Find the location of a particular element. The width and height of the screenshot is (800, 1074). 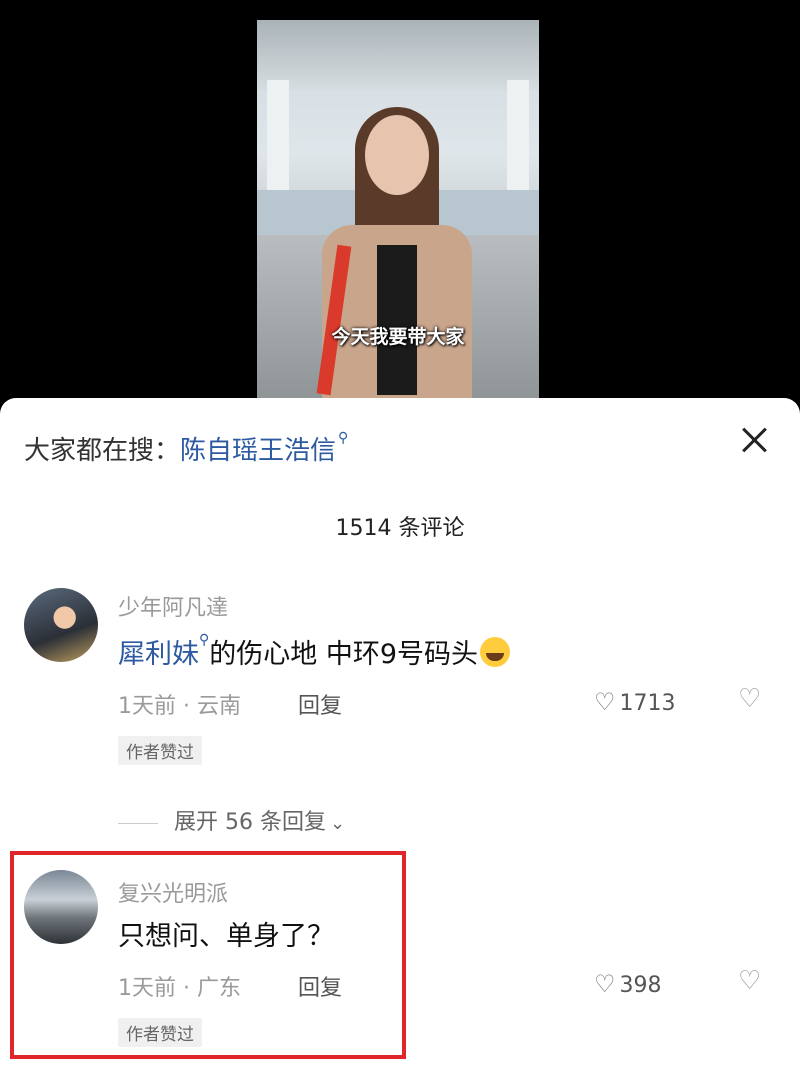

highlight-box is located at coordinates (208, 955).